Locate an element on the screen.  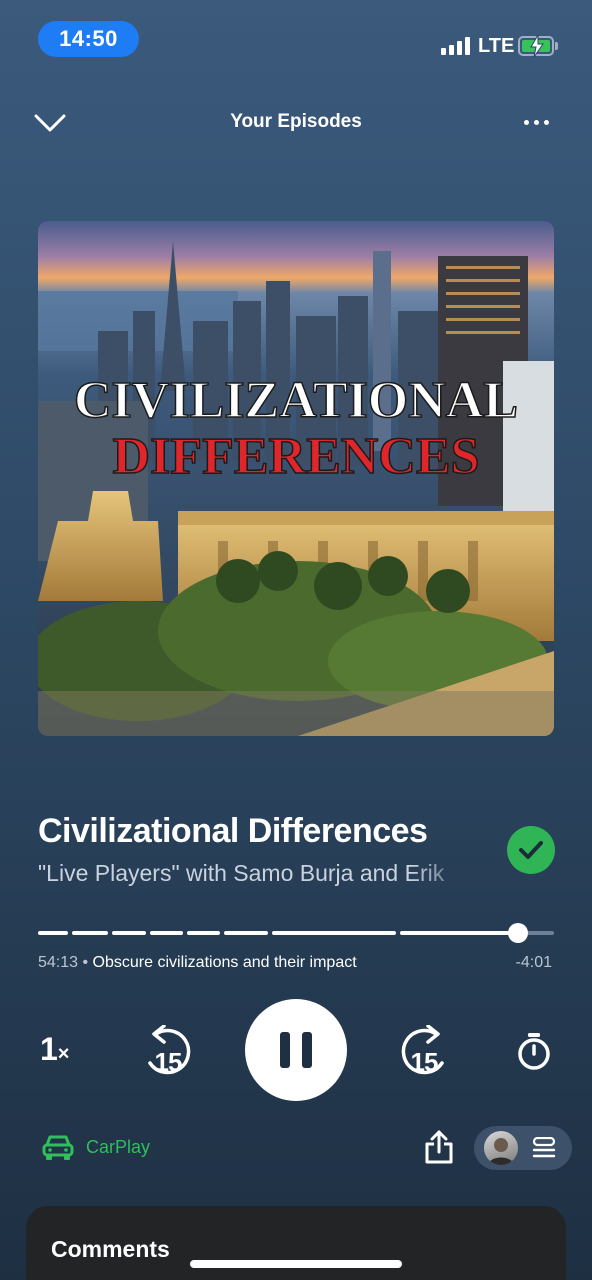
carplay-button: CarPlay is located at coordinates (96, 1147).